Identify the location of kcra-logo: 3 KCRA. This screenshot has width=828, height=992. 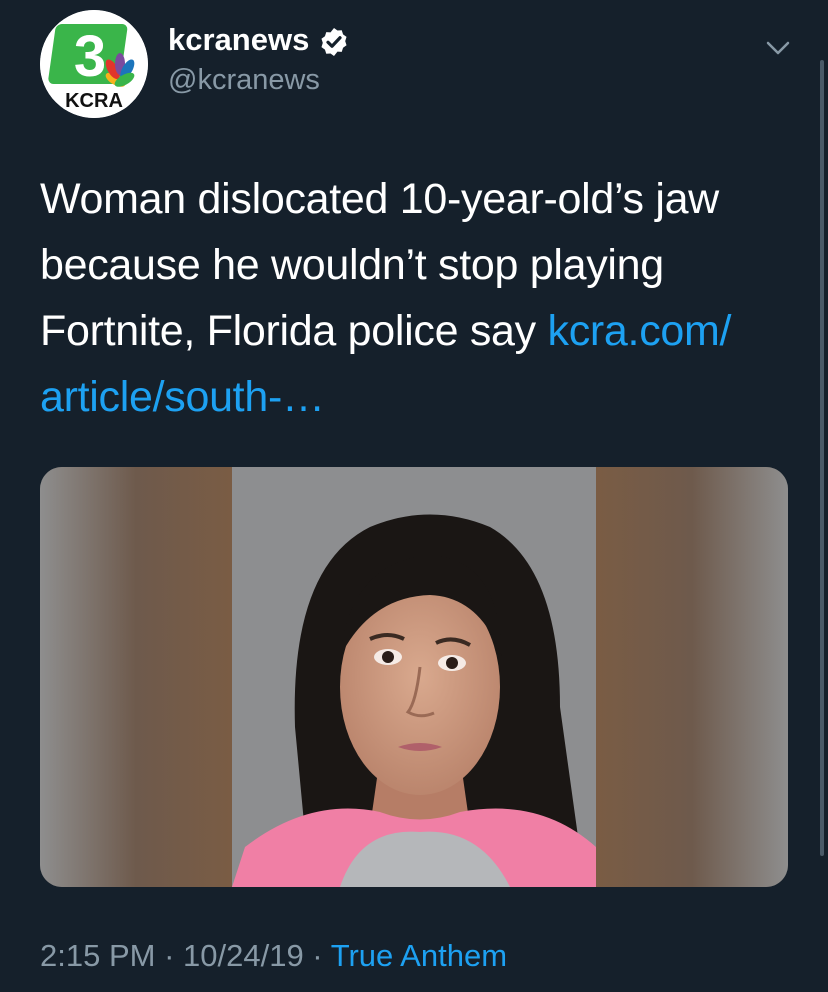
(94, 64).